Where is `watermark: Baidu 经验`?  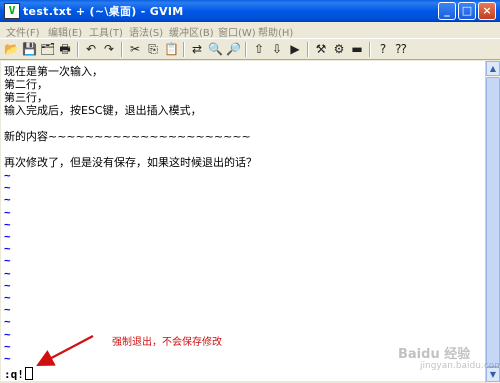
watermark: Baidu 经验 is located at coordinates (434, 354).